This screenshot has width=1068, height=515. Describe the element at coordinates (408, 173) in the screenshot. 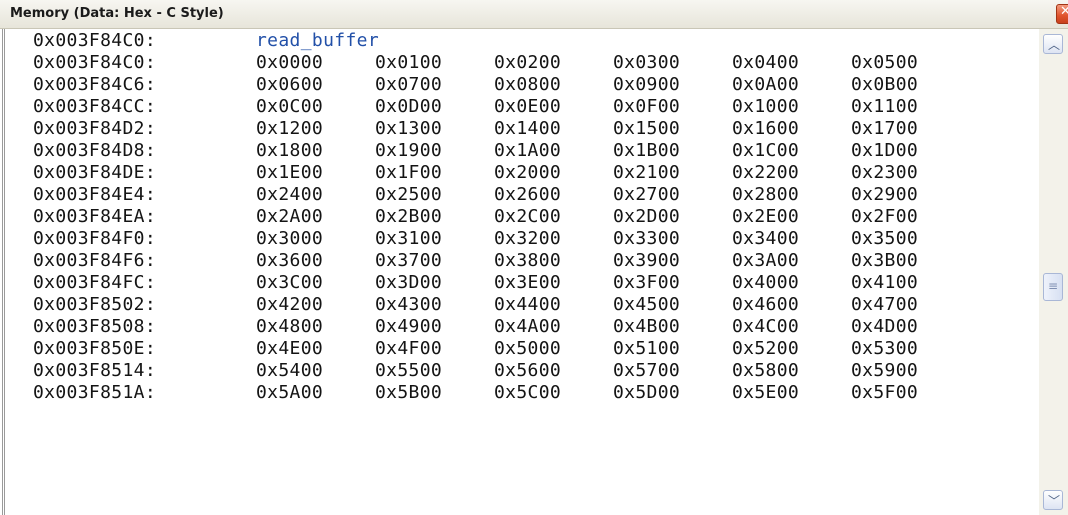

I see `memory-cell: 0x1F00` at that location.